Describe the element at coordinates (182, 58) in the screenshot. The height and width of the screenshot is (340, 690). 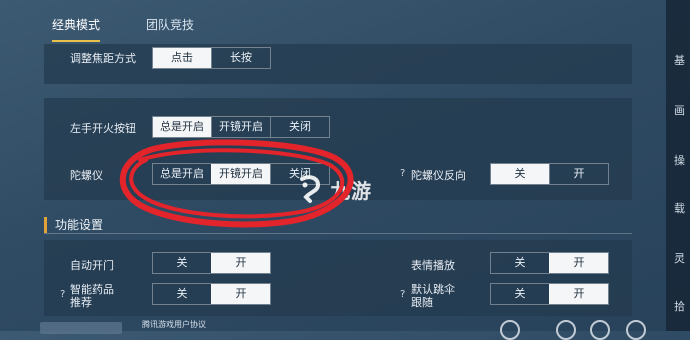
I see `focus-mode-click-option: 点击` at that location.